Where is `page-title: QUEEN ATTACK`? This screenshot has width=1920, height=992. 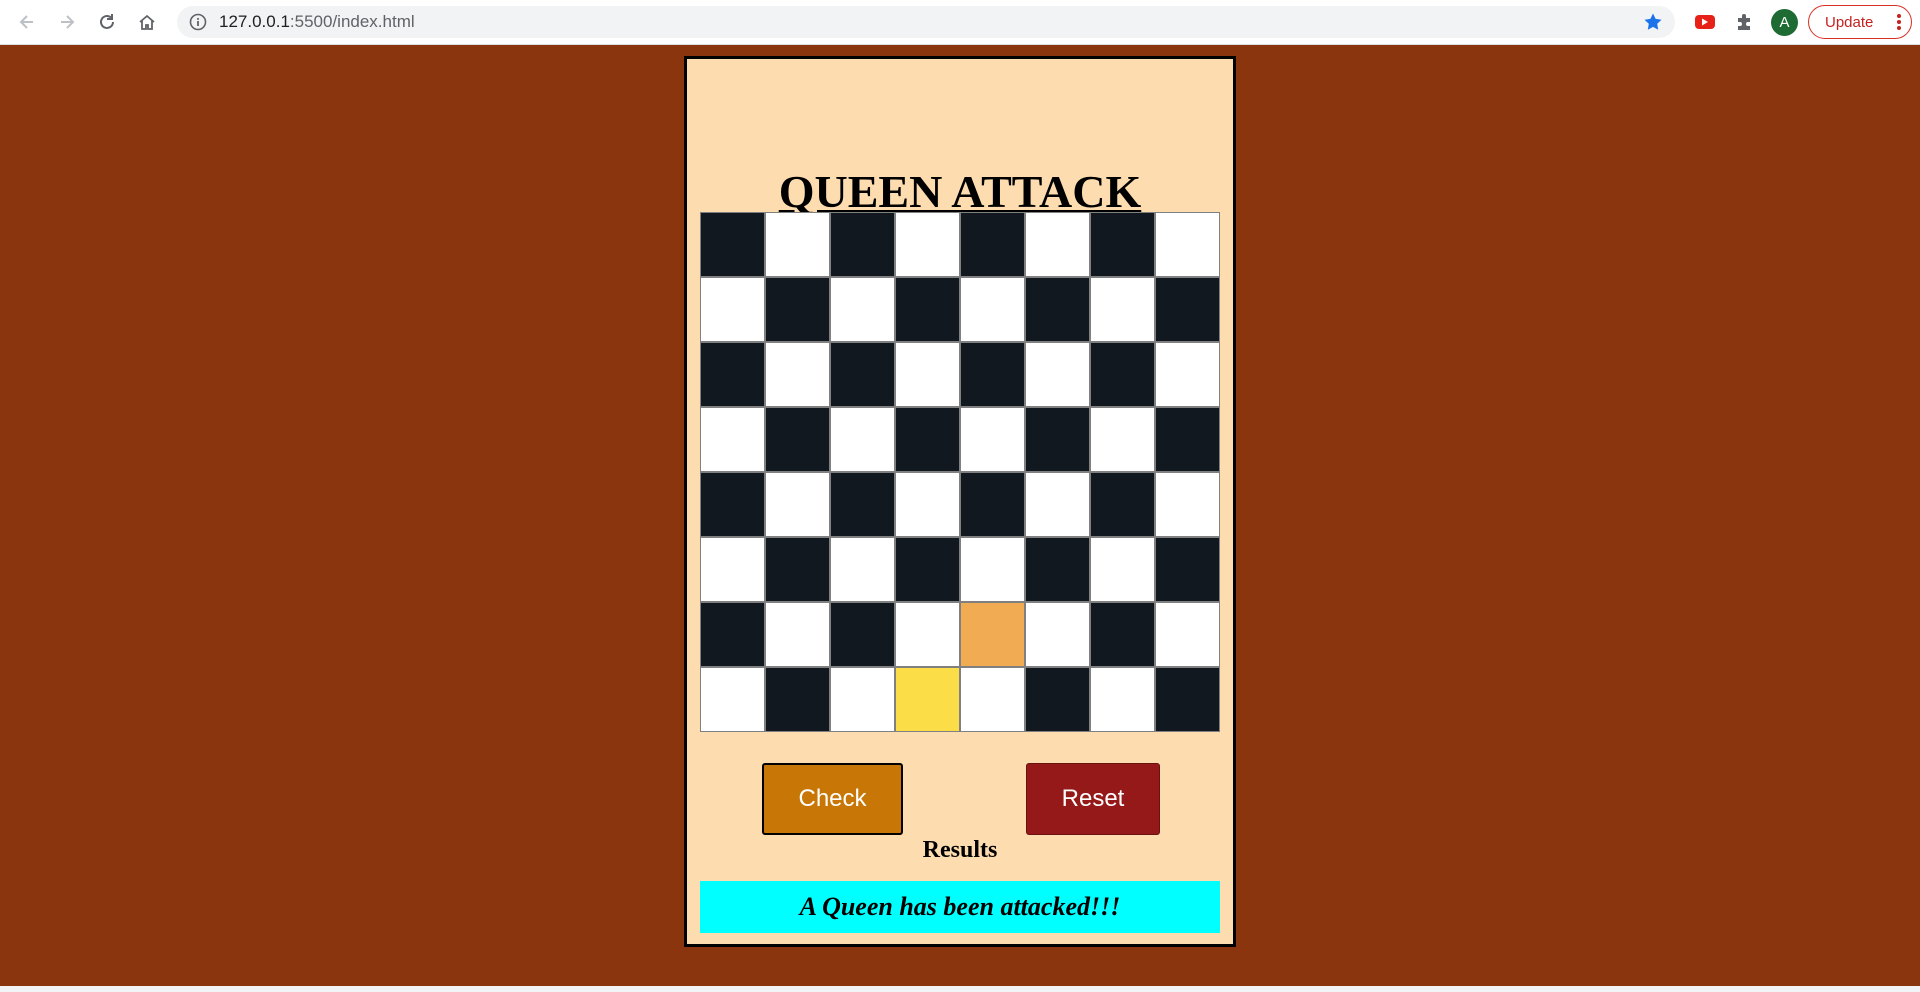
page-title: QUEEN ATTACK is located at coordinates (960, 191).